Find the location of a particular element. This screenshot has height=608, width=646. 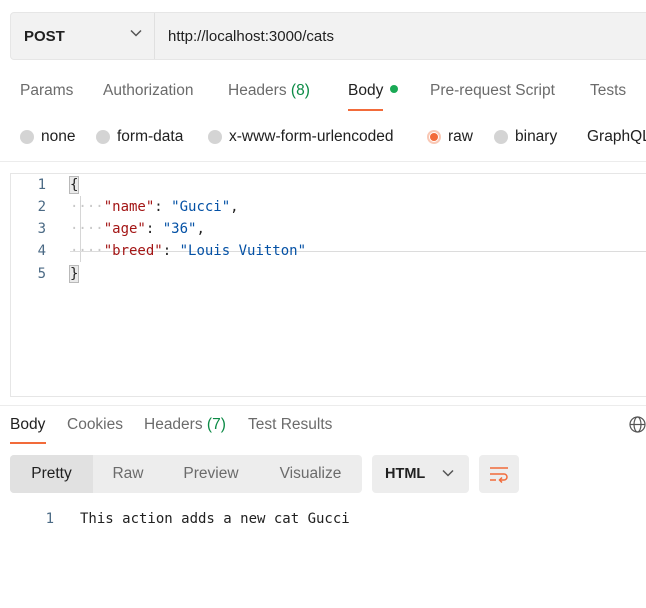

response-tab-test-results: Test Results is located at coordinates (290, 425).